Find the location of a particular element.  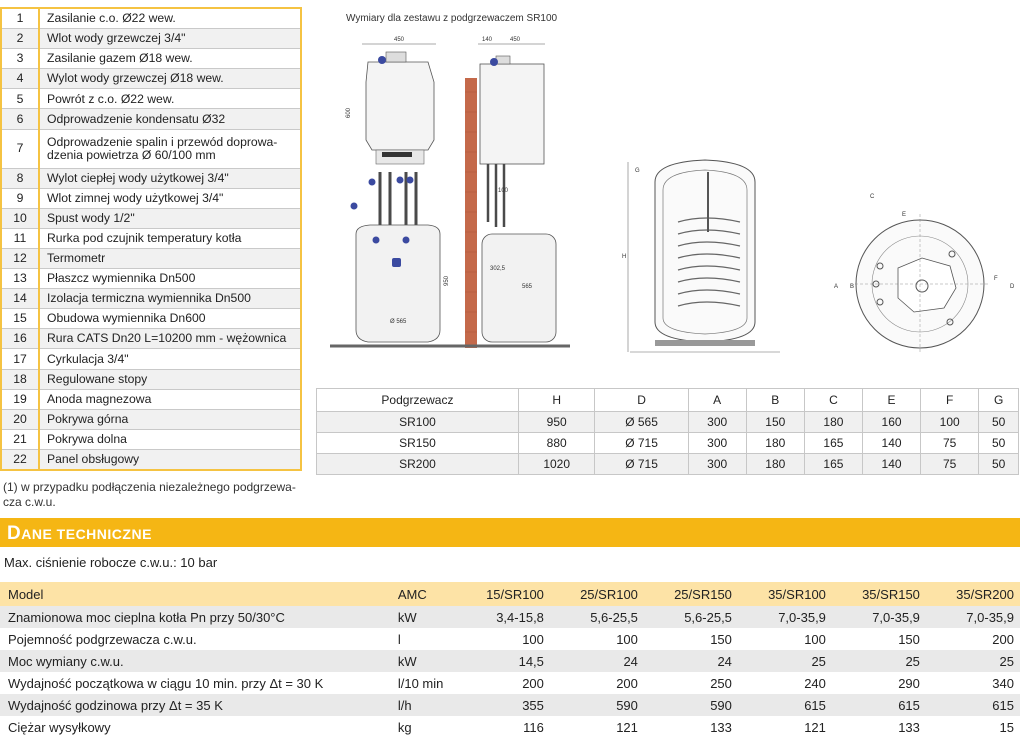

tech-row-label: Pojemność podgrzewacza c.w.u. is located at coordinates (199, 639).